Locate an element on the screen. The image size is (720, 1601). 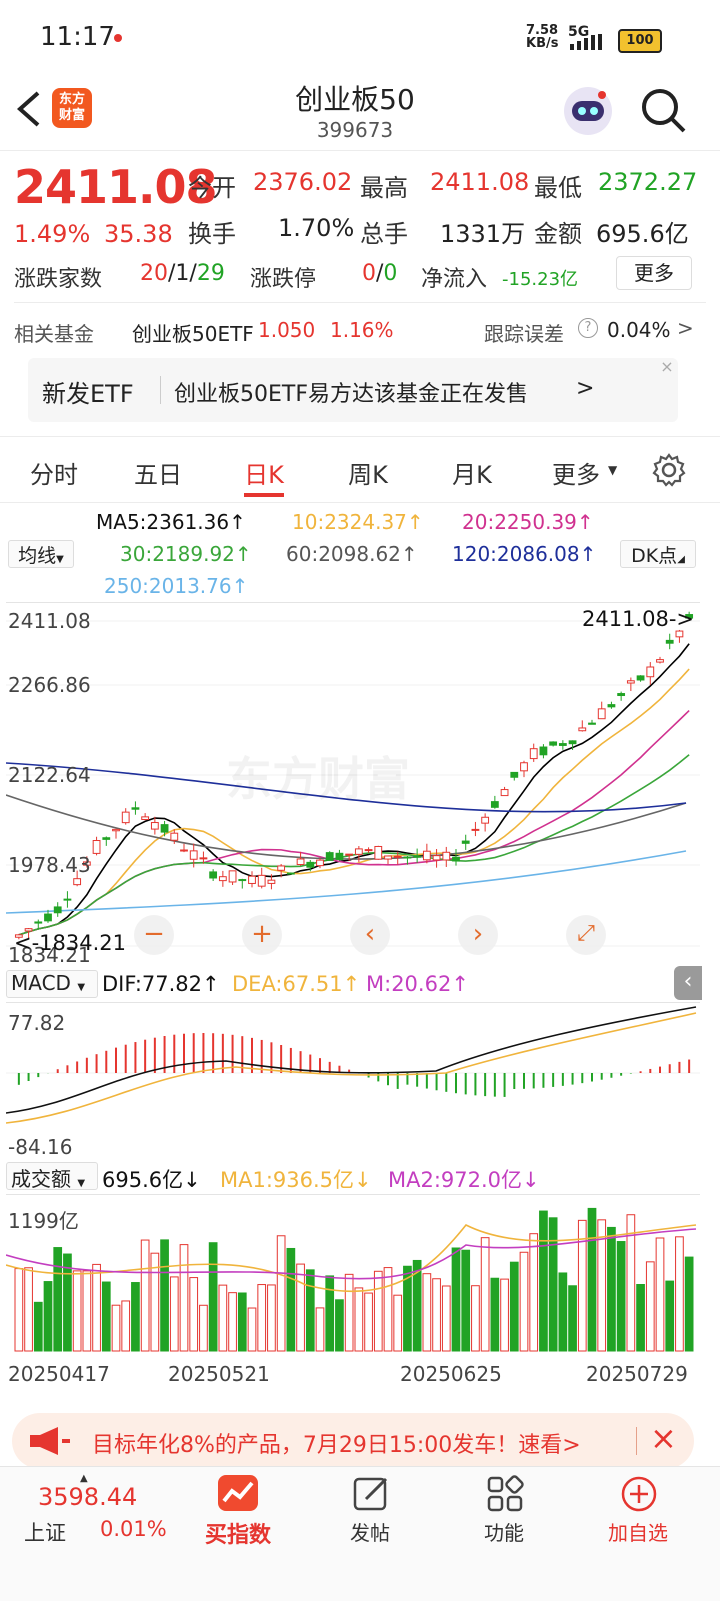
ma20-value: 20:2250.39↑ is located at coordinates (528, 522).